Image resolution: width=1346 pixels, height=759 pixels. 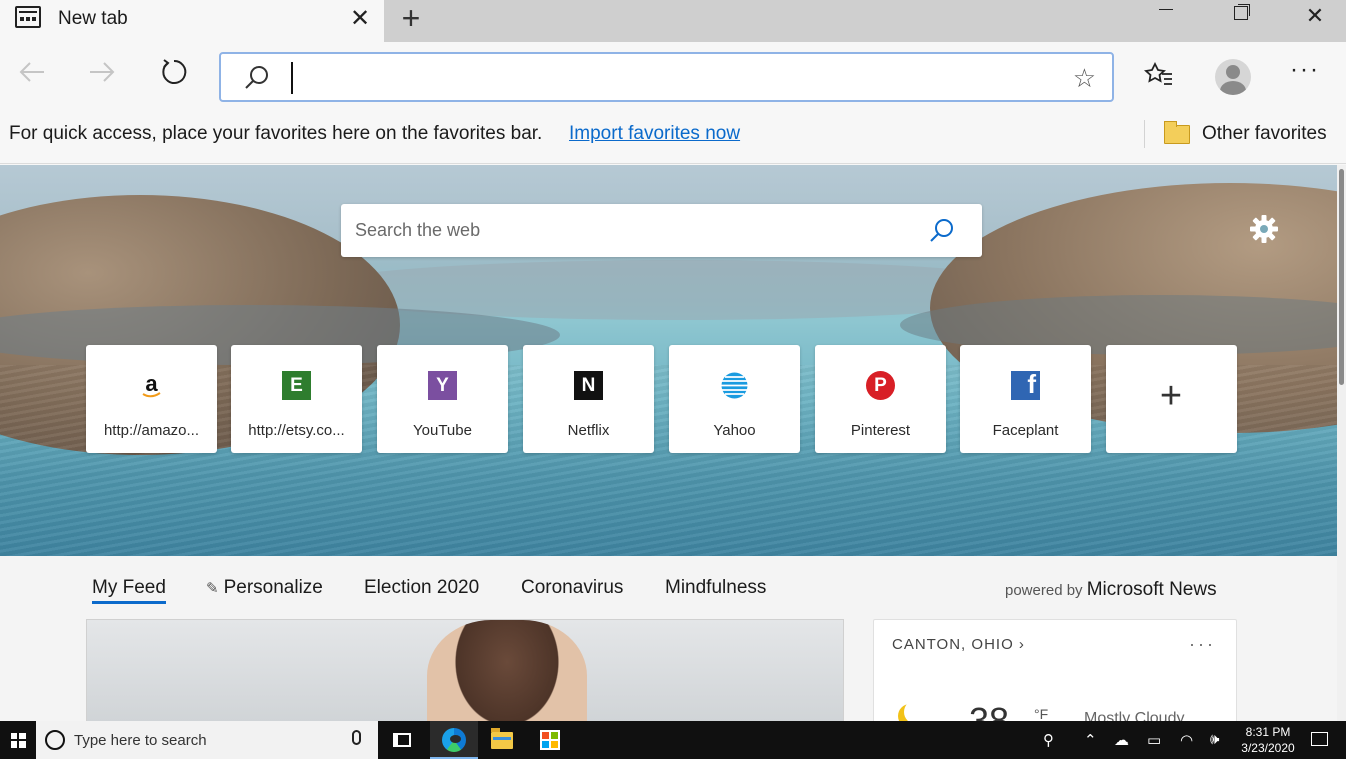 What do you see at coordinates (1021, 644) in the screenshot?
I see `chevron-right-icon: ›` at bounding box center [1021, 644].